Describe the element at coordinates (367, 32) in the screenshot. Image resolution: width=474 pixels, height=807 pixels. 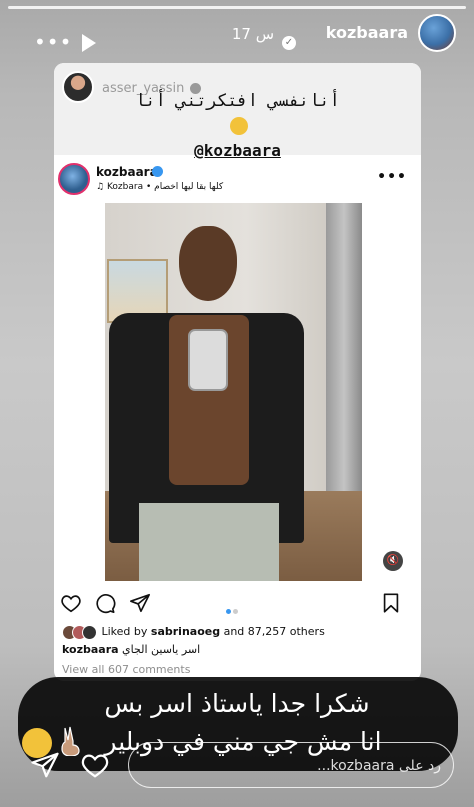
I see `author-username: kozbaara` at that location.